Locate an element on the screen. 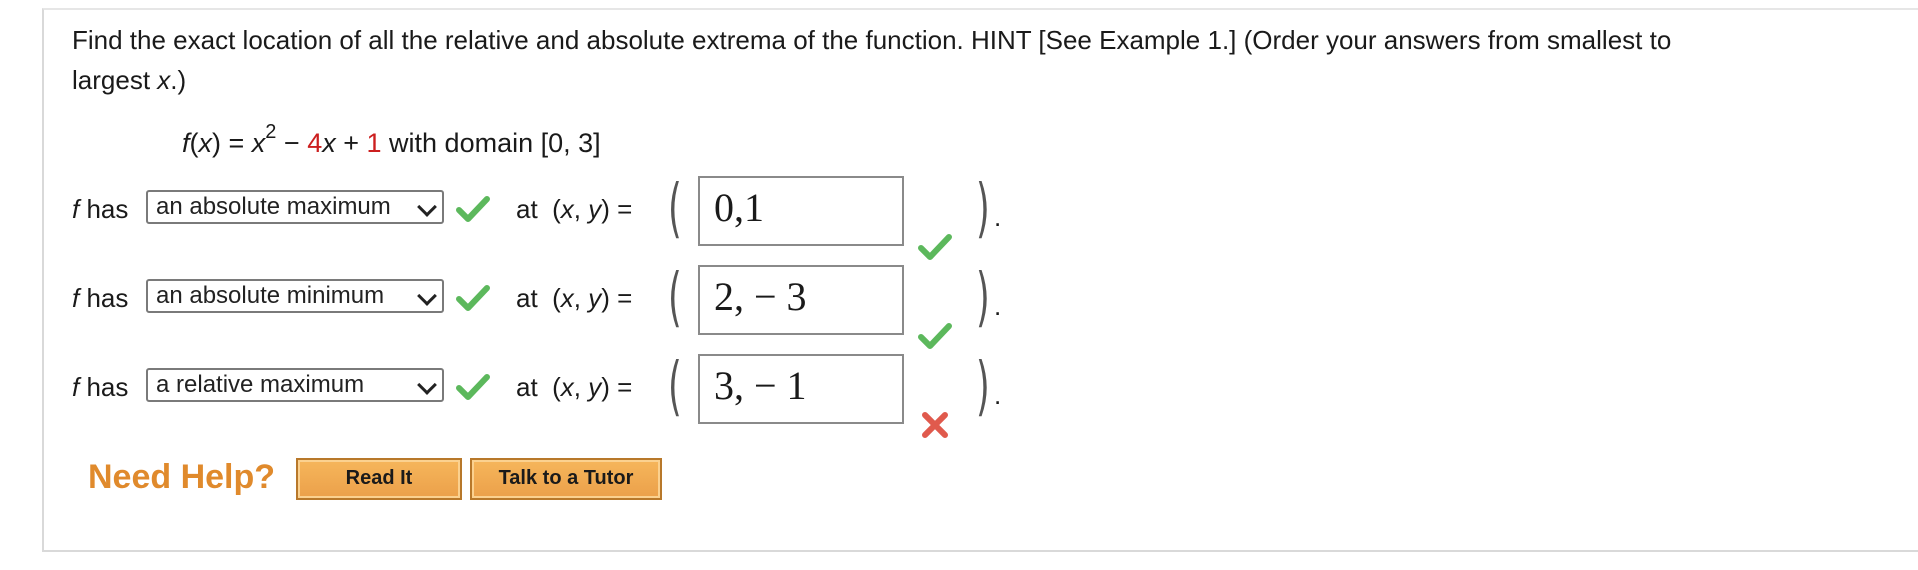 Image resolution: width=1918 pixels, height=570 pixels. function-expression: f(x) = x2 − 4x + 1 with domain [0, 3] is located at coordinates (391, 139).